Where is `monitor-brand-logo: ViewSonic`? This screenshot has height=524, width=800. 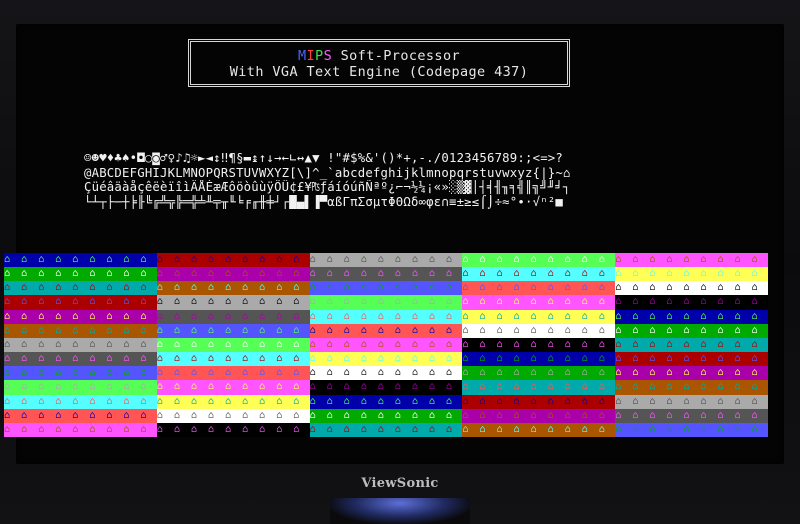
monitor-brand-logo: ViewSonic is located at coordinates (400, 483).